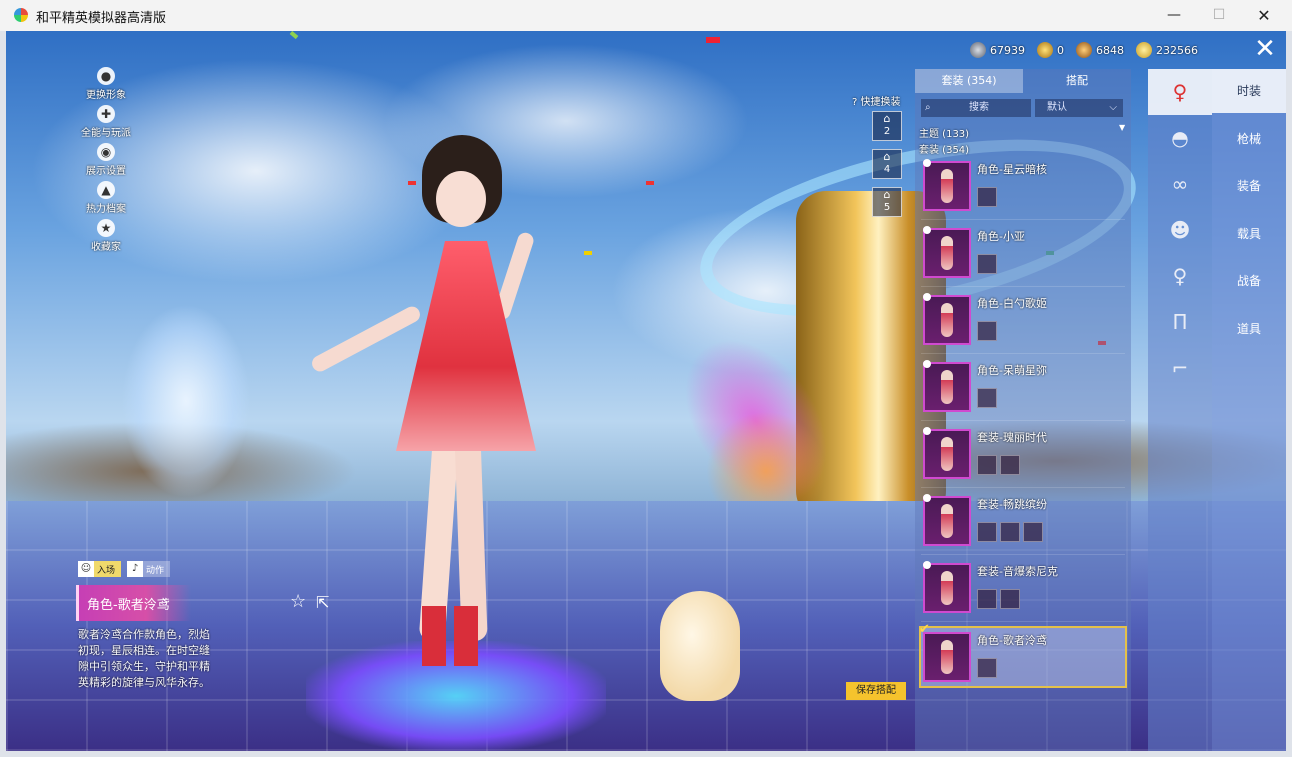  I want to click on outfit-item: 角色-小亚, so click(1023, 255).